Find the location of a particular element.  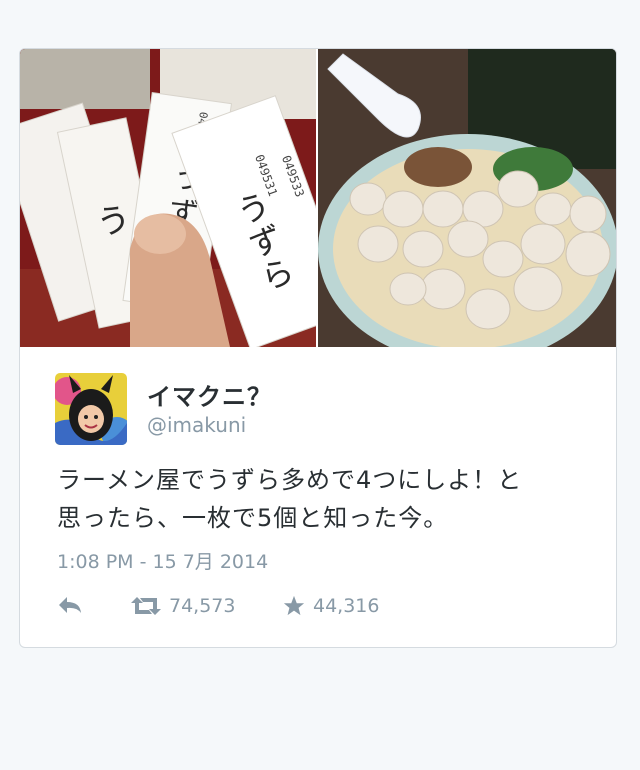

retweet-button: 74,573 is located at coordinates (183, 606).